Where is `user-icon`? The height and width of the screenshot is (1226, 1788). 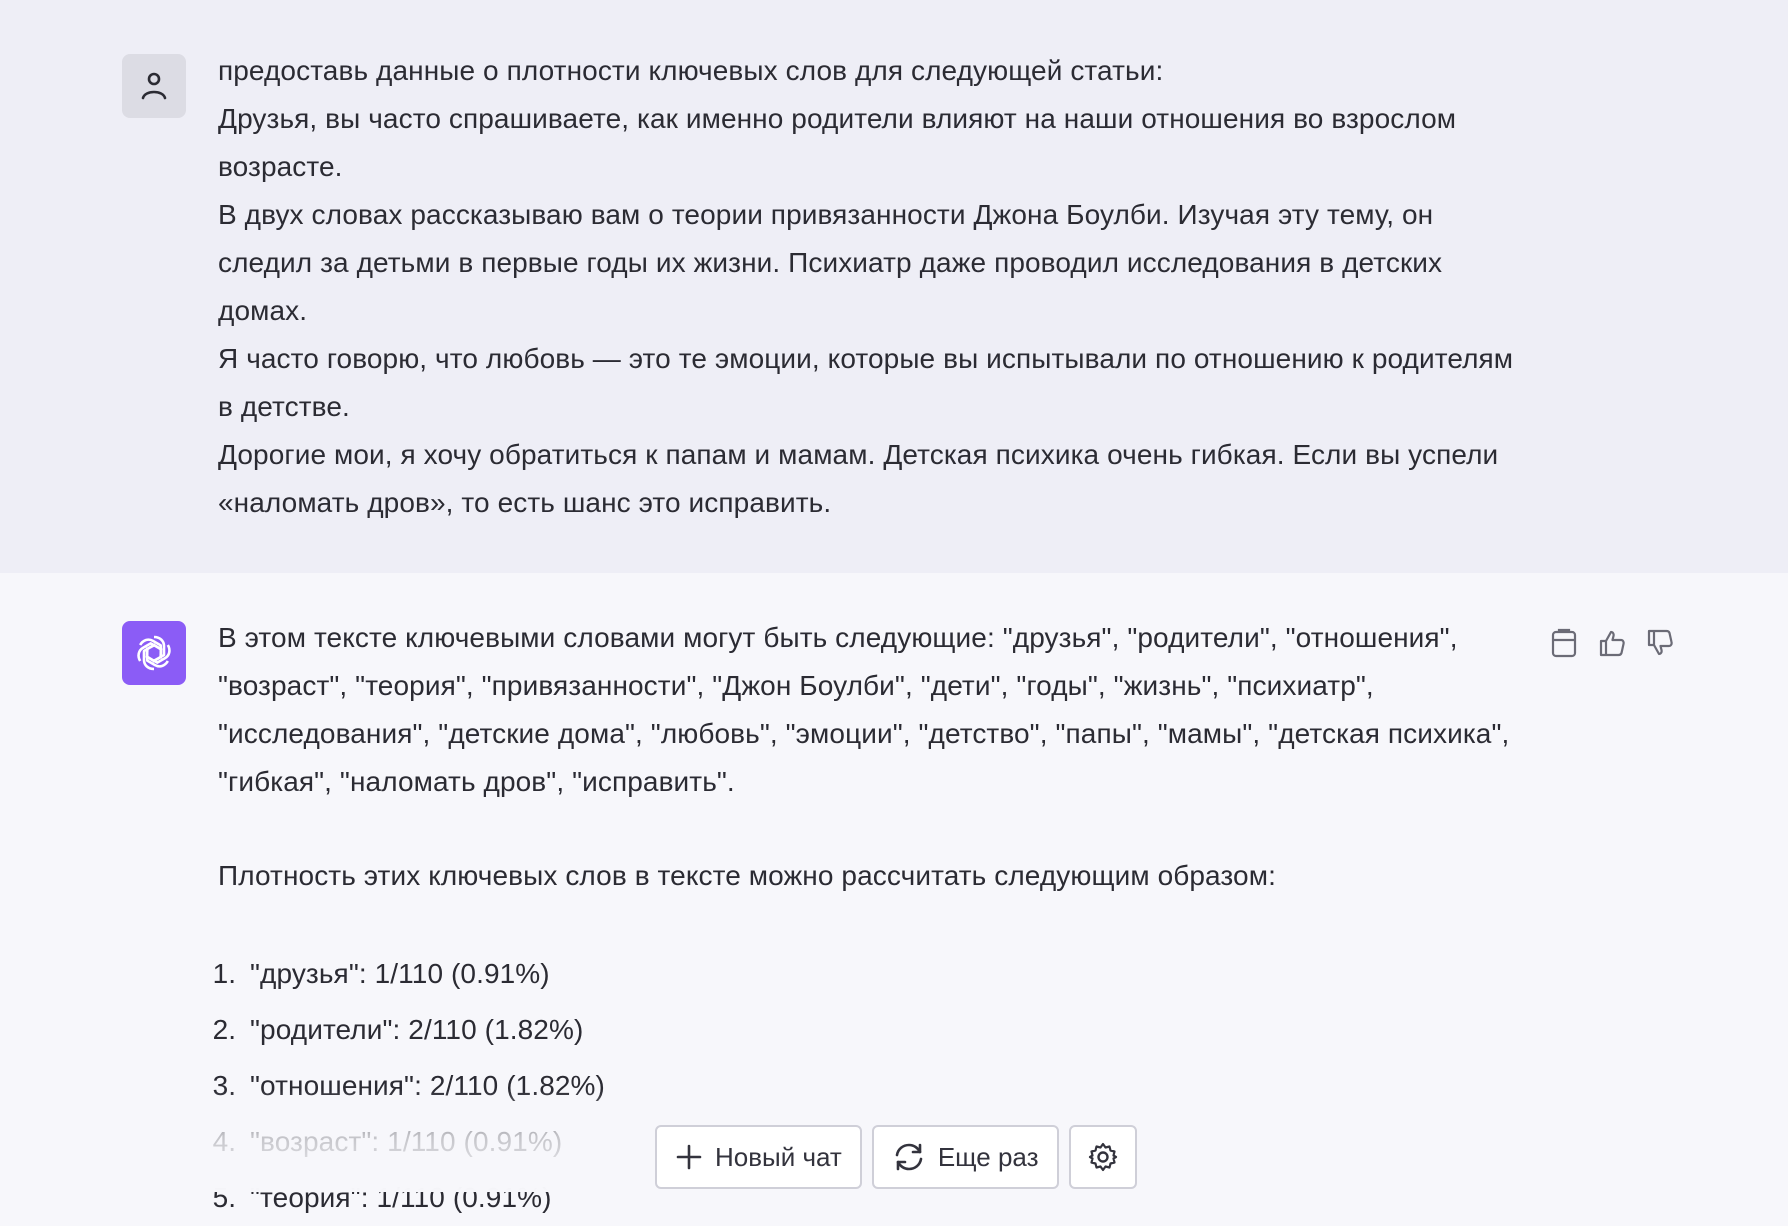 user-icon is located at coordinates (154, 86).